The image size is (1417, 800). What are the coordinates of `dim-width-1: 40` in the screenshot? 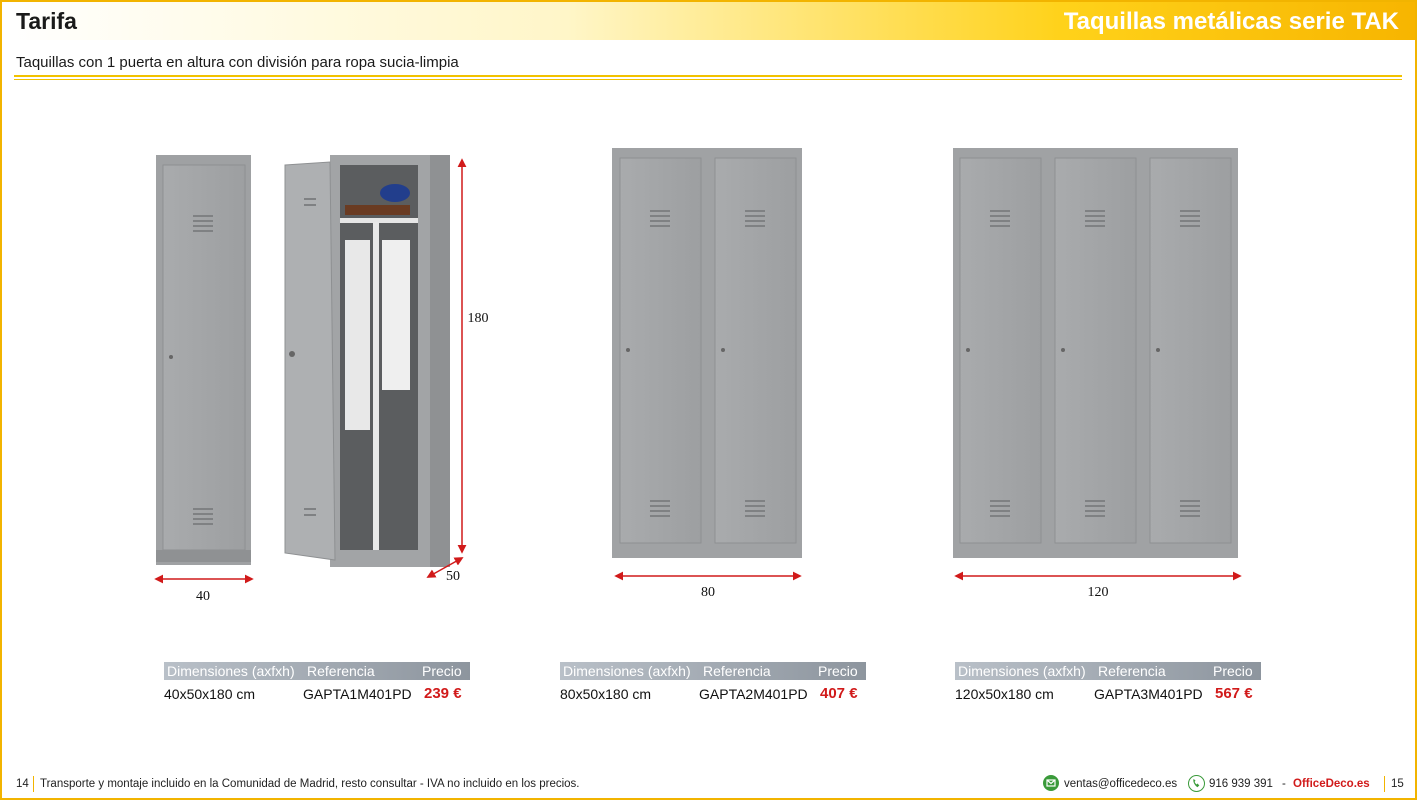 It's located at (203, 596).